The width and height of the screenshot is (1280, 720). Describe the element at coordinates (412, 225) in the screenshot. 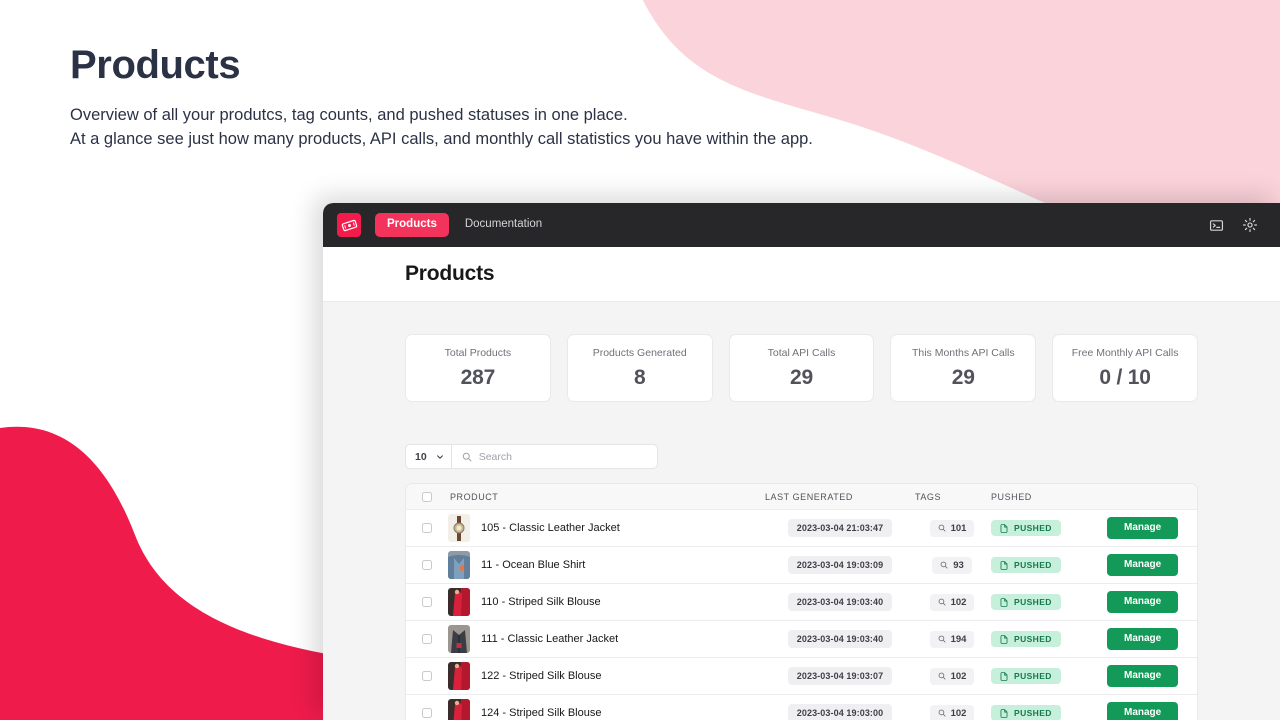

I see `nav-item-products: Products` at that location.